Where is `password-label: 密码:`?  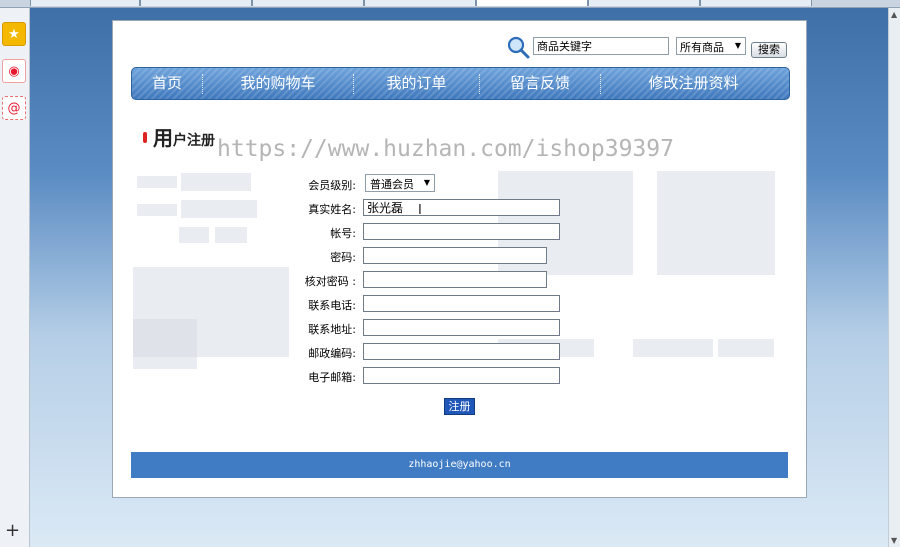 password-label: 密码: is located at coordinates (343, 257).